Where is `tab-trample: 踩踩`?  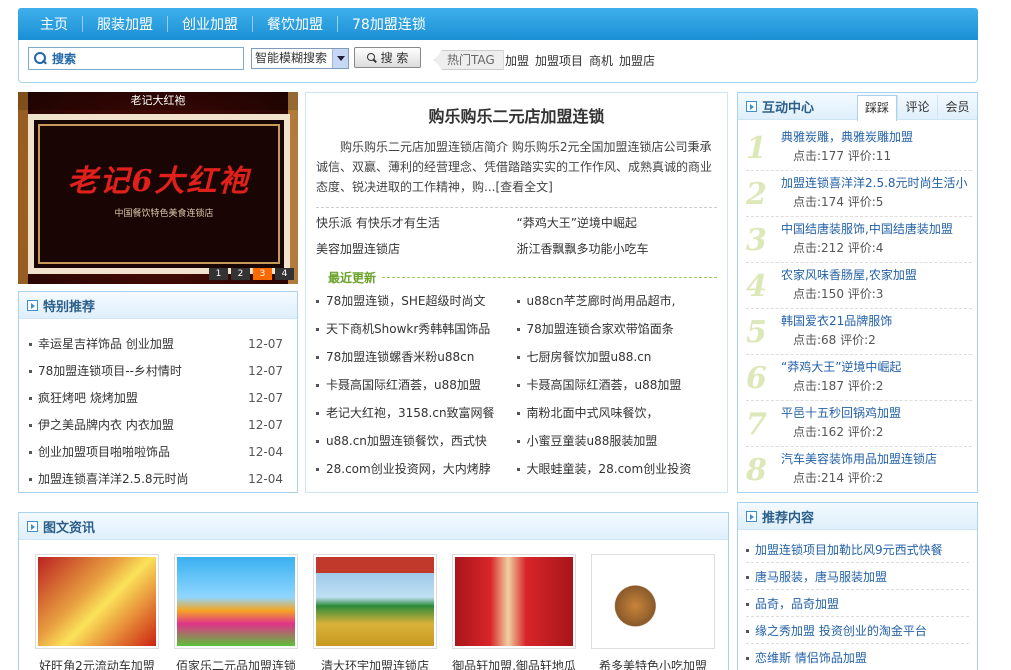 tab-trample: 踩踩 is located at coordinates (877, 108).